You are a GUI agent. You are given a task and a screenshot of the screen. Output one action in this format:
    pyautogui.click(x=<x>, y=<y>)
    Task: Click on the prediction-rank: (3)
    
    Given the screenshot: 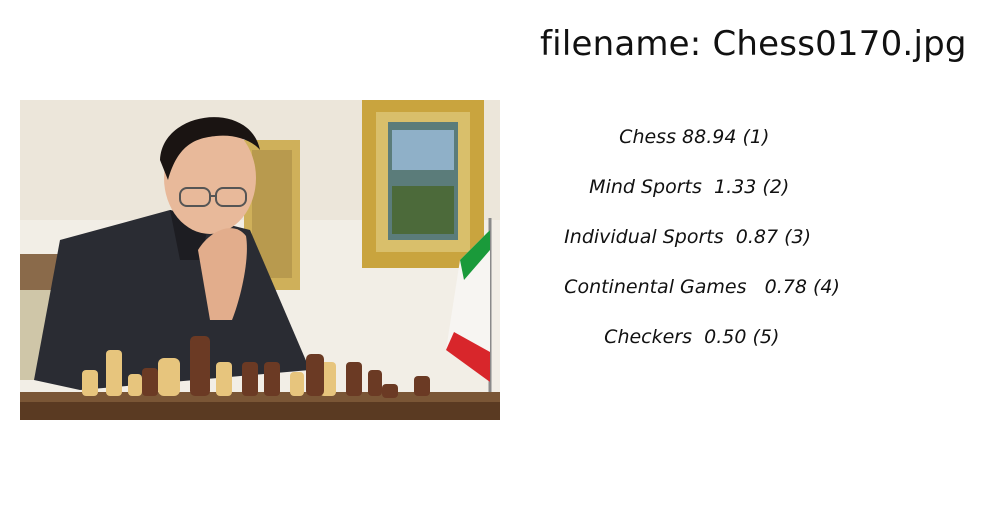 What is the action you would take?
    pyautogui.click(x=798, y=237)
    